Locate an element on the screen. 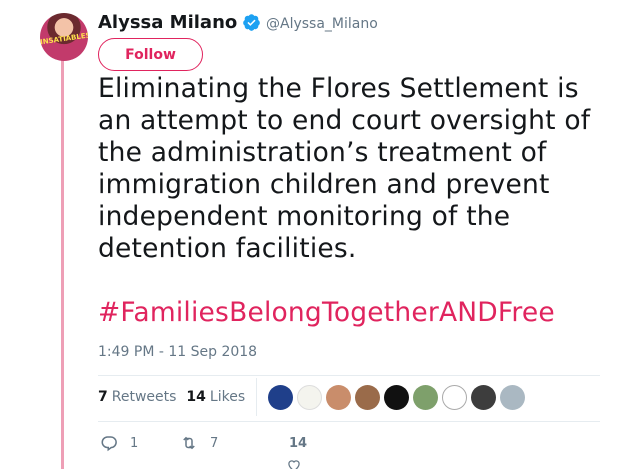 Image resolution: width=640 pixels, height=469 pixels. reply-icon is located at coordinates (109, 444).